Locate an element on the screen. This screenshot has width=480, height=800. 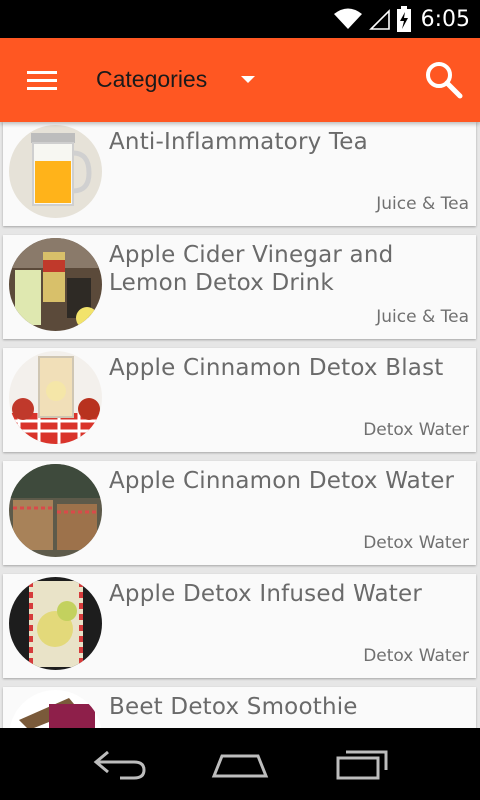
status-time: 6:05 is located at coordinates (445, 19).